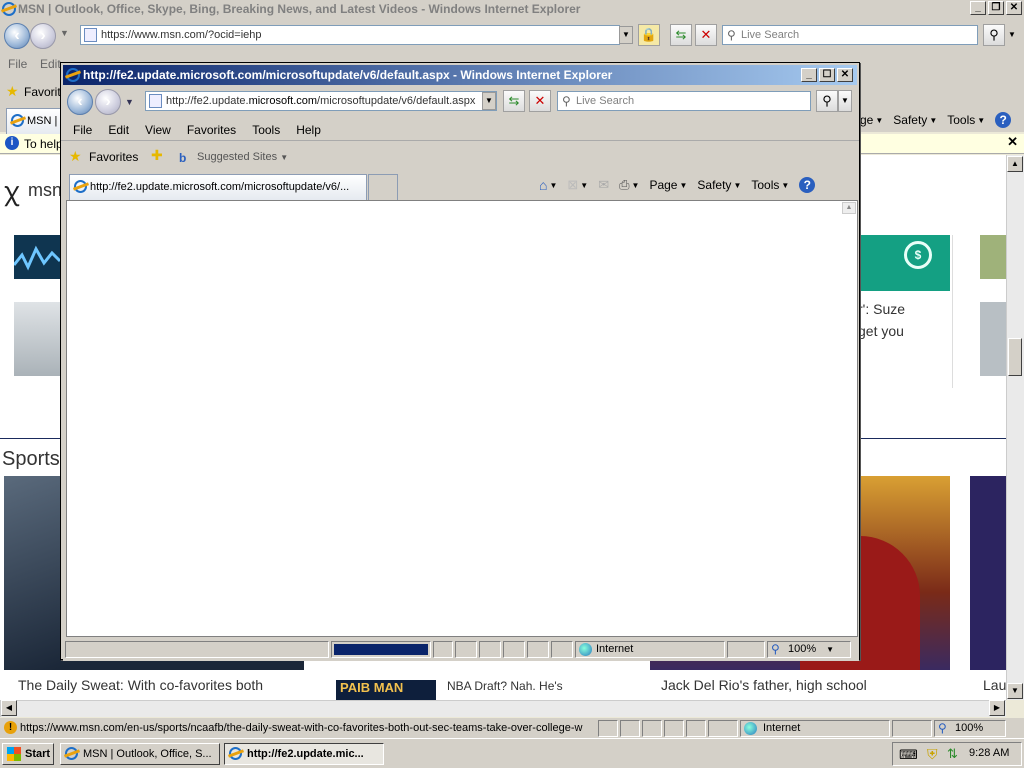  What do you see at coordinates (129, 102) in the screenshot?
I see `popup-history-dropdown: ▼` at bounding box center [129, 102].